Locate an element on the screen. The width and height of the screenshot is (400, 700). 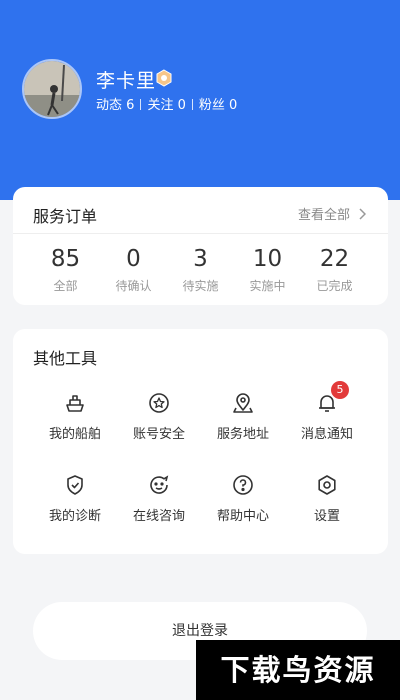
order-stat-value: 22 is located at coordinates (334, 259).